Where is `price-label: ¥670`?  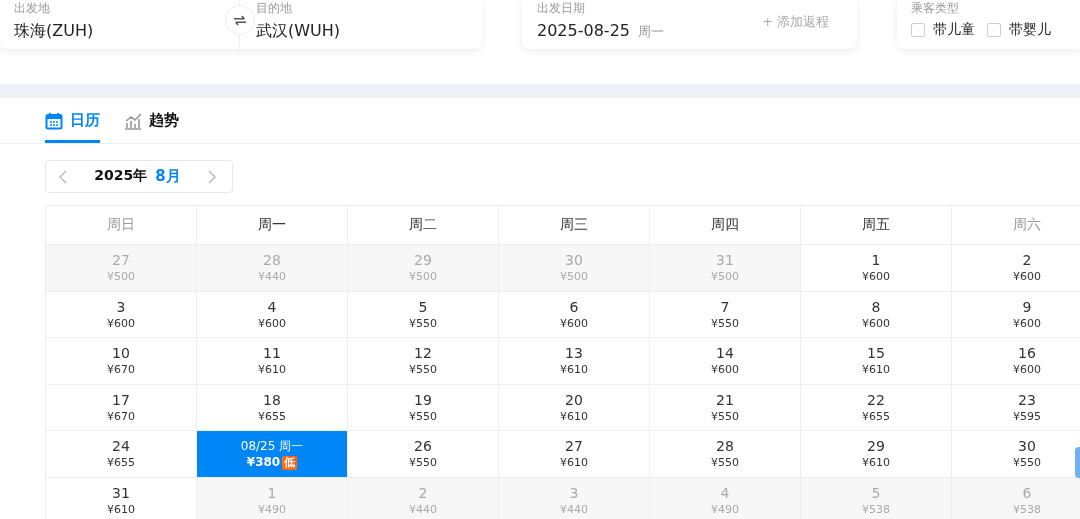 price-label: ¥670 is located at coordinates (121, 370).